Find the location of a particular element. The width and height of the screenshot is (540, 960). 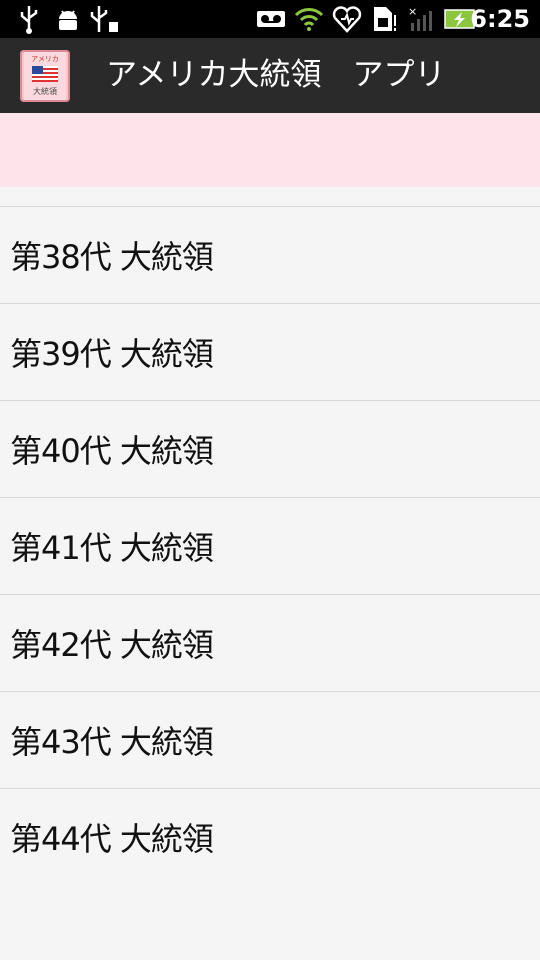

list-item-label: 第40代 大統領 is located at coordinates (112, 451).